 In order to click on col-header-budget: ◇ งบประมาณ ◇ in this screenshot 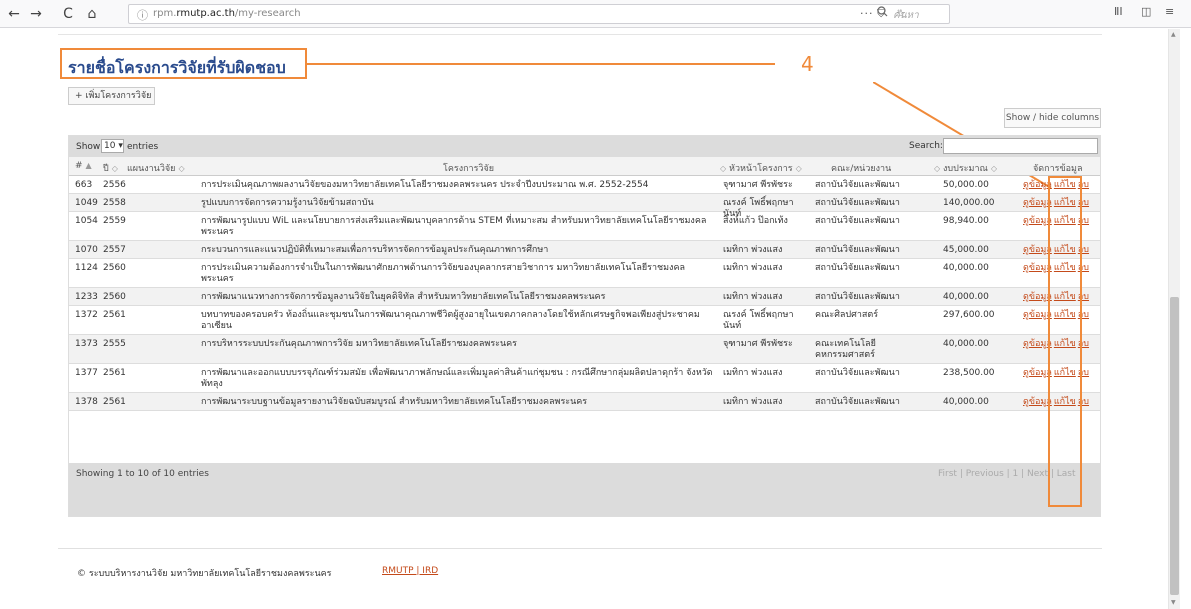, I will do `click(964, 168)`.